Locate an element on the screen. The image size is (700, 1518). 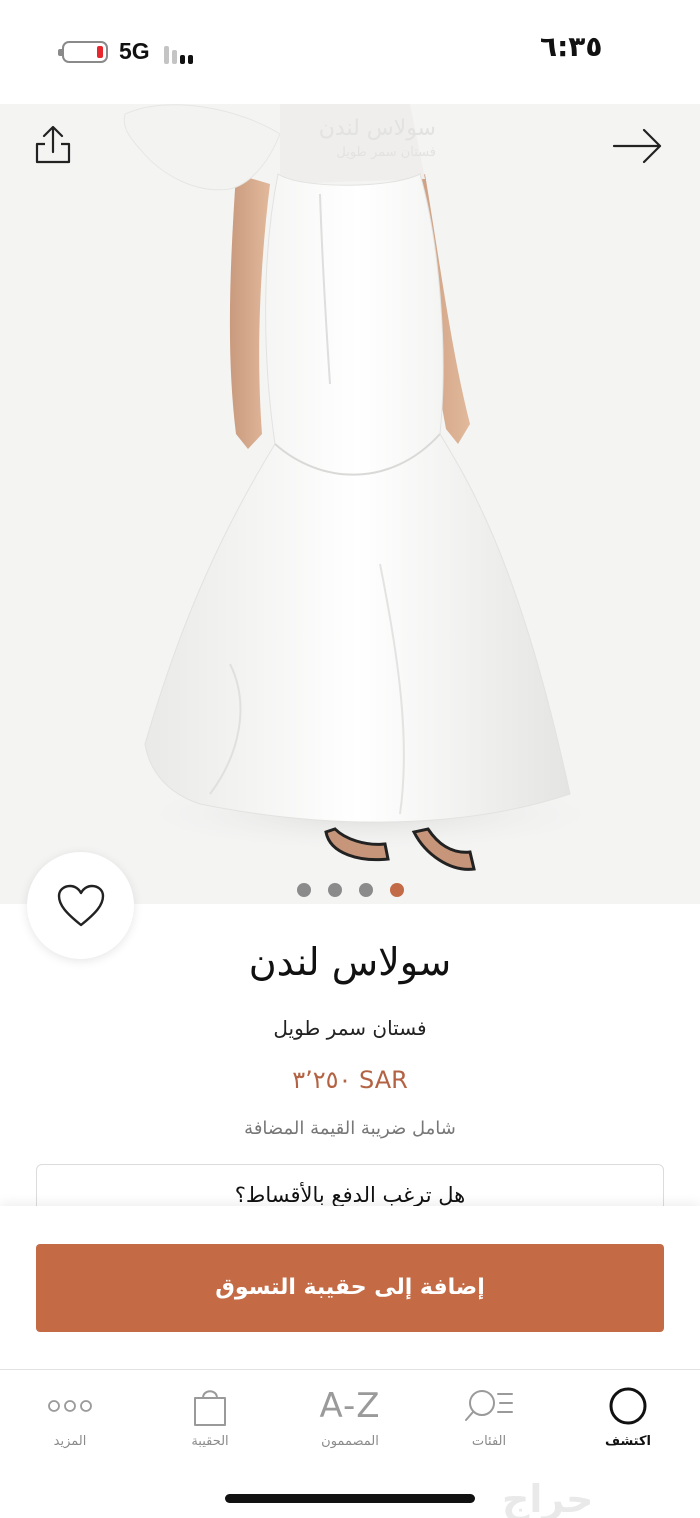
tab-label: المصممون is located at coordinates (350, 1441).